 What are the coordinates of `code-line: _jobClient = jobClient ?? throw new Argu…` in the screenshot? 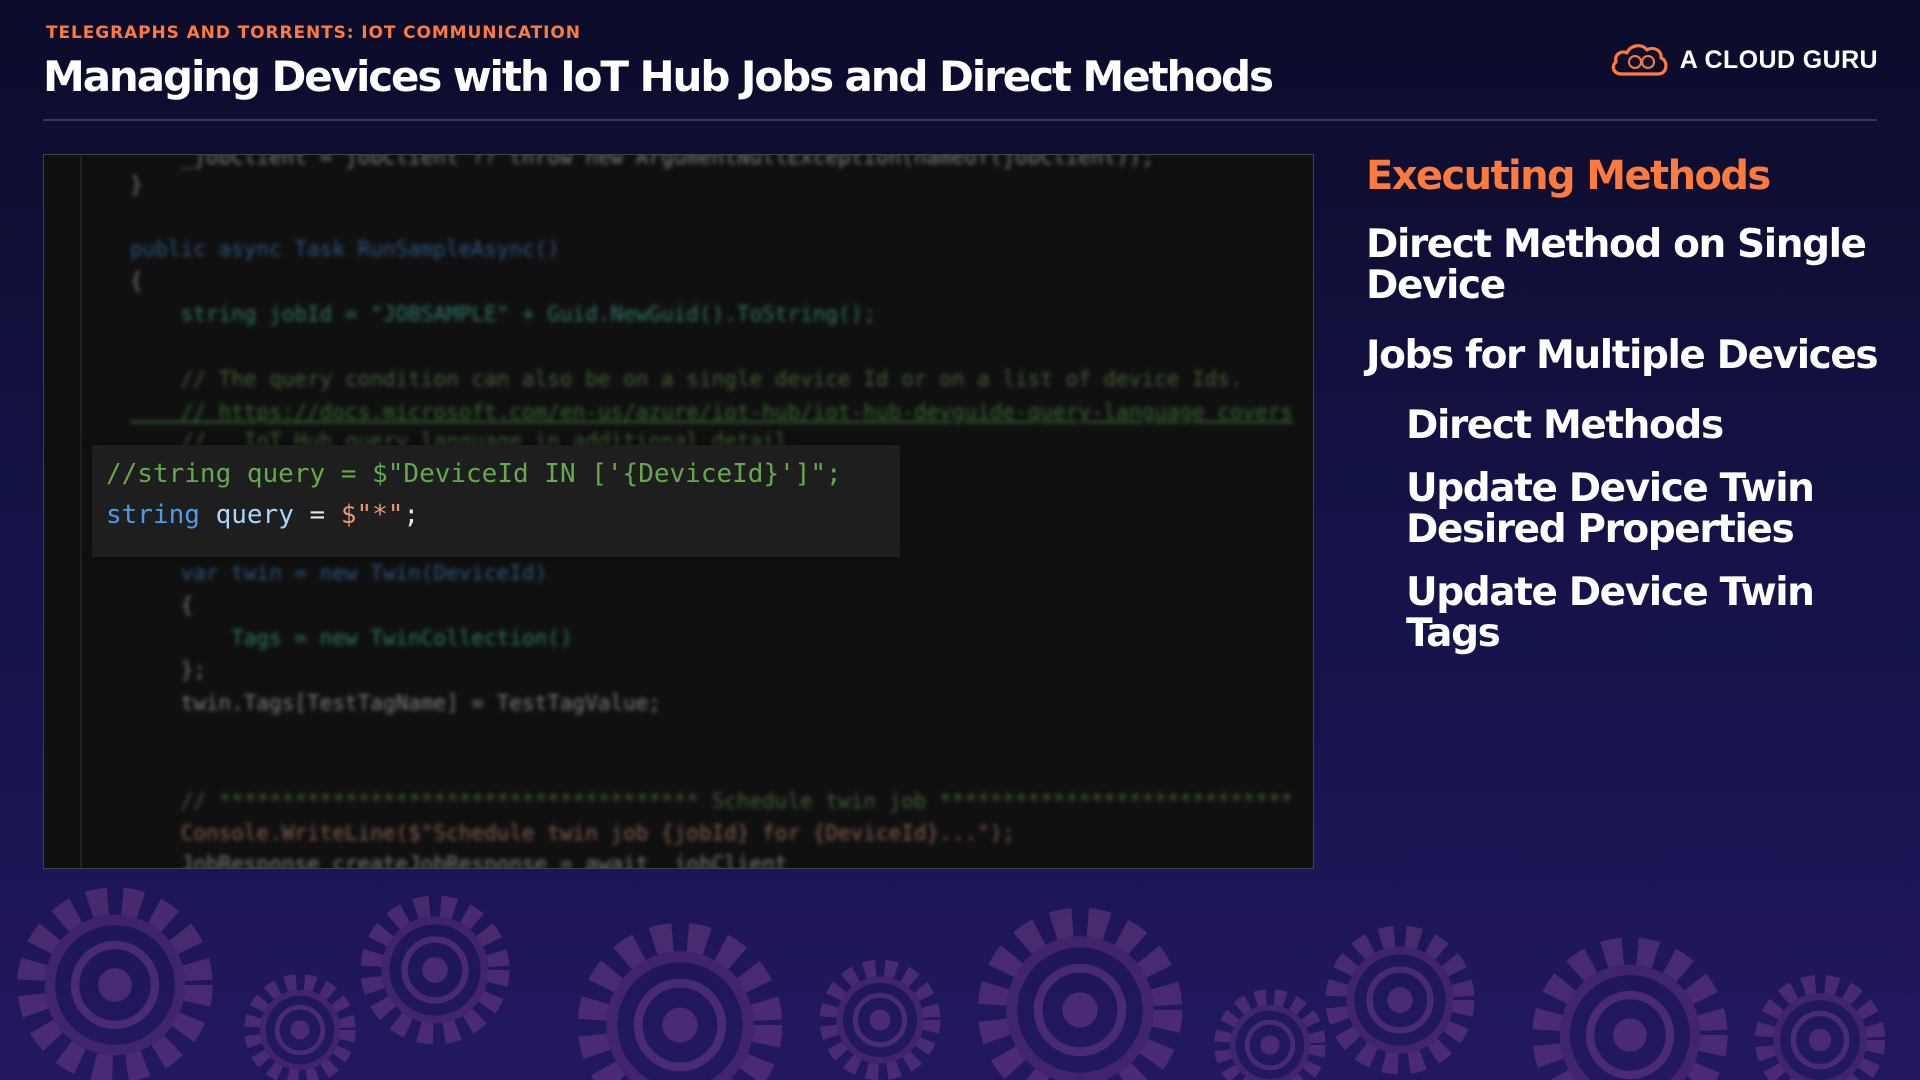 It's located at (642, 161).